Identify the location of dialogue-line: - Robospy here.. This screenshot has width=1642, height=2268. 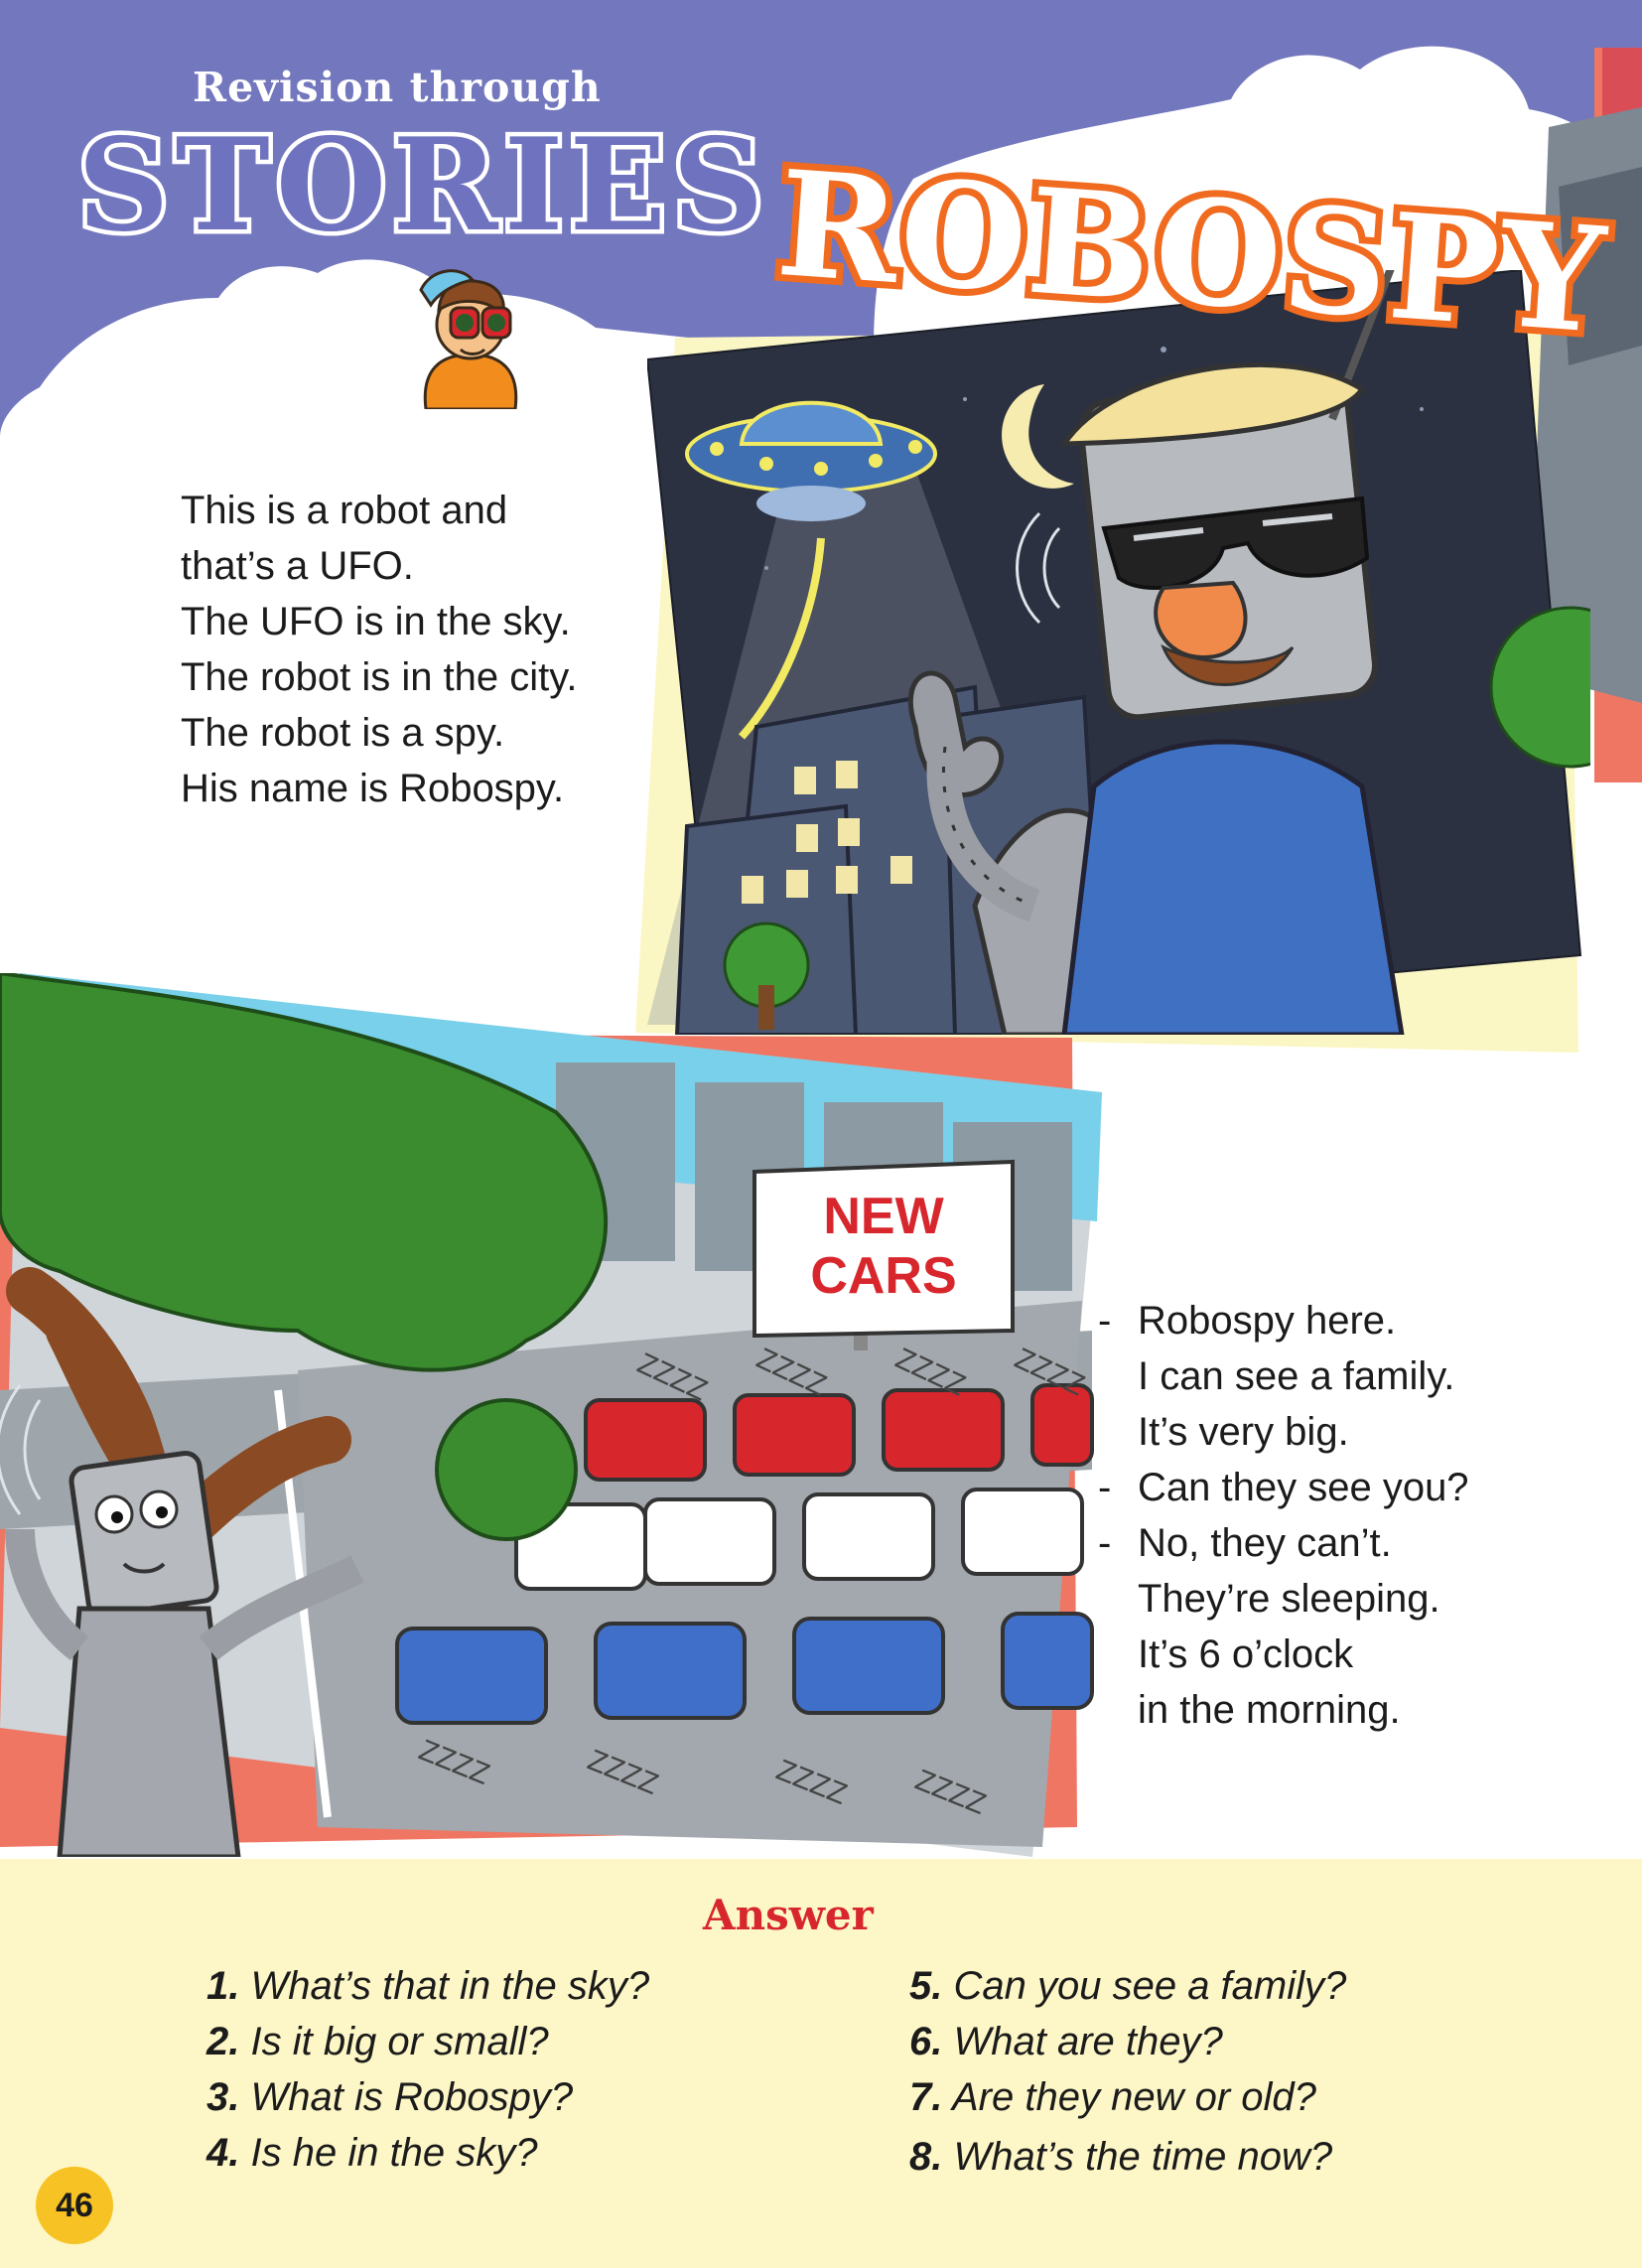
(1283, 1320).